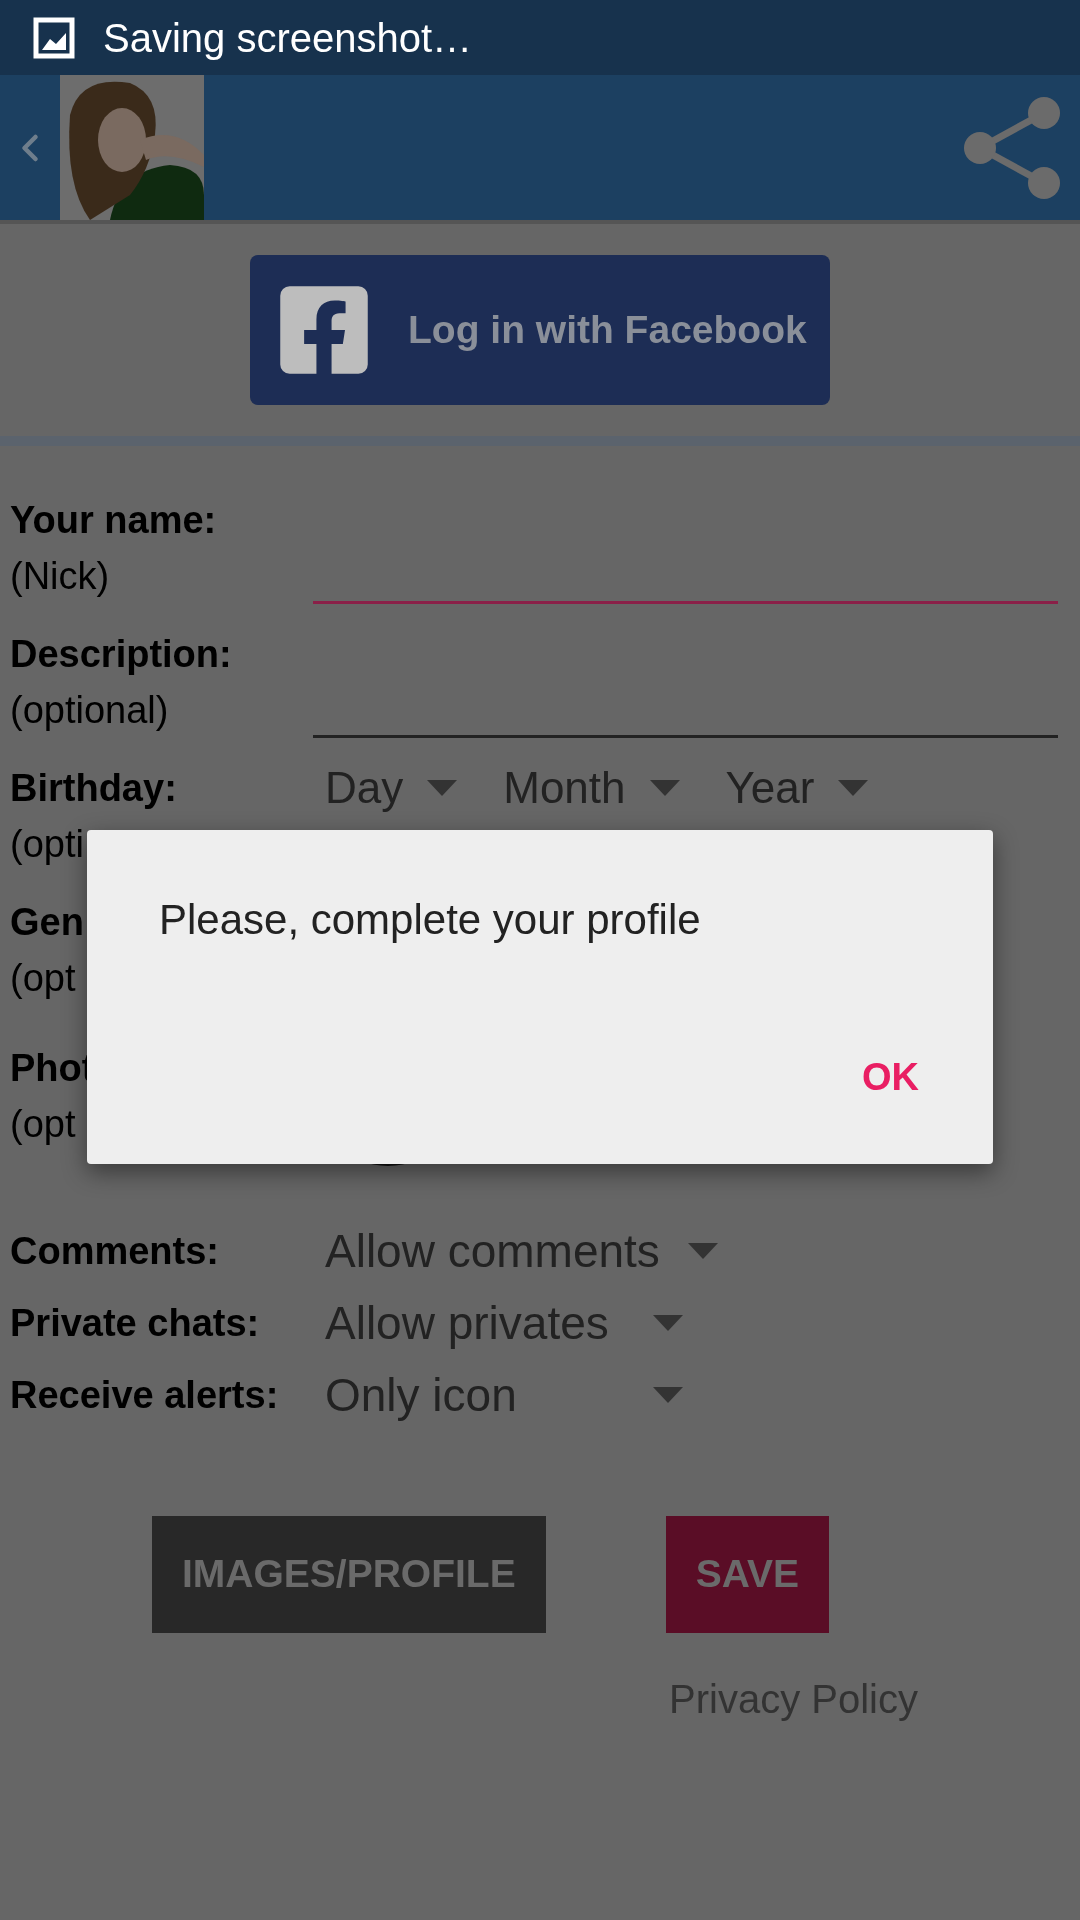  What do you see at coordinates (498, 1395) in the screenshot?
I see `setting-dropdown: Only icon` at bounding box center [498, 1395].